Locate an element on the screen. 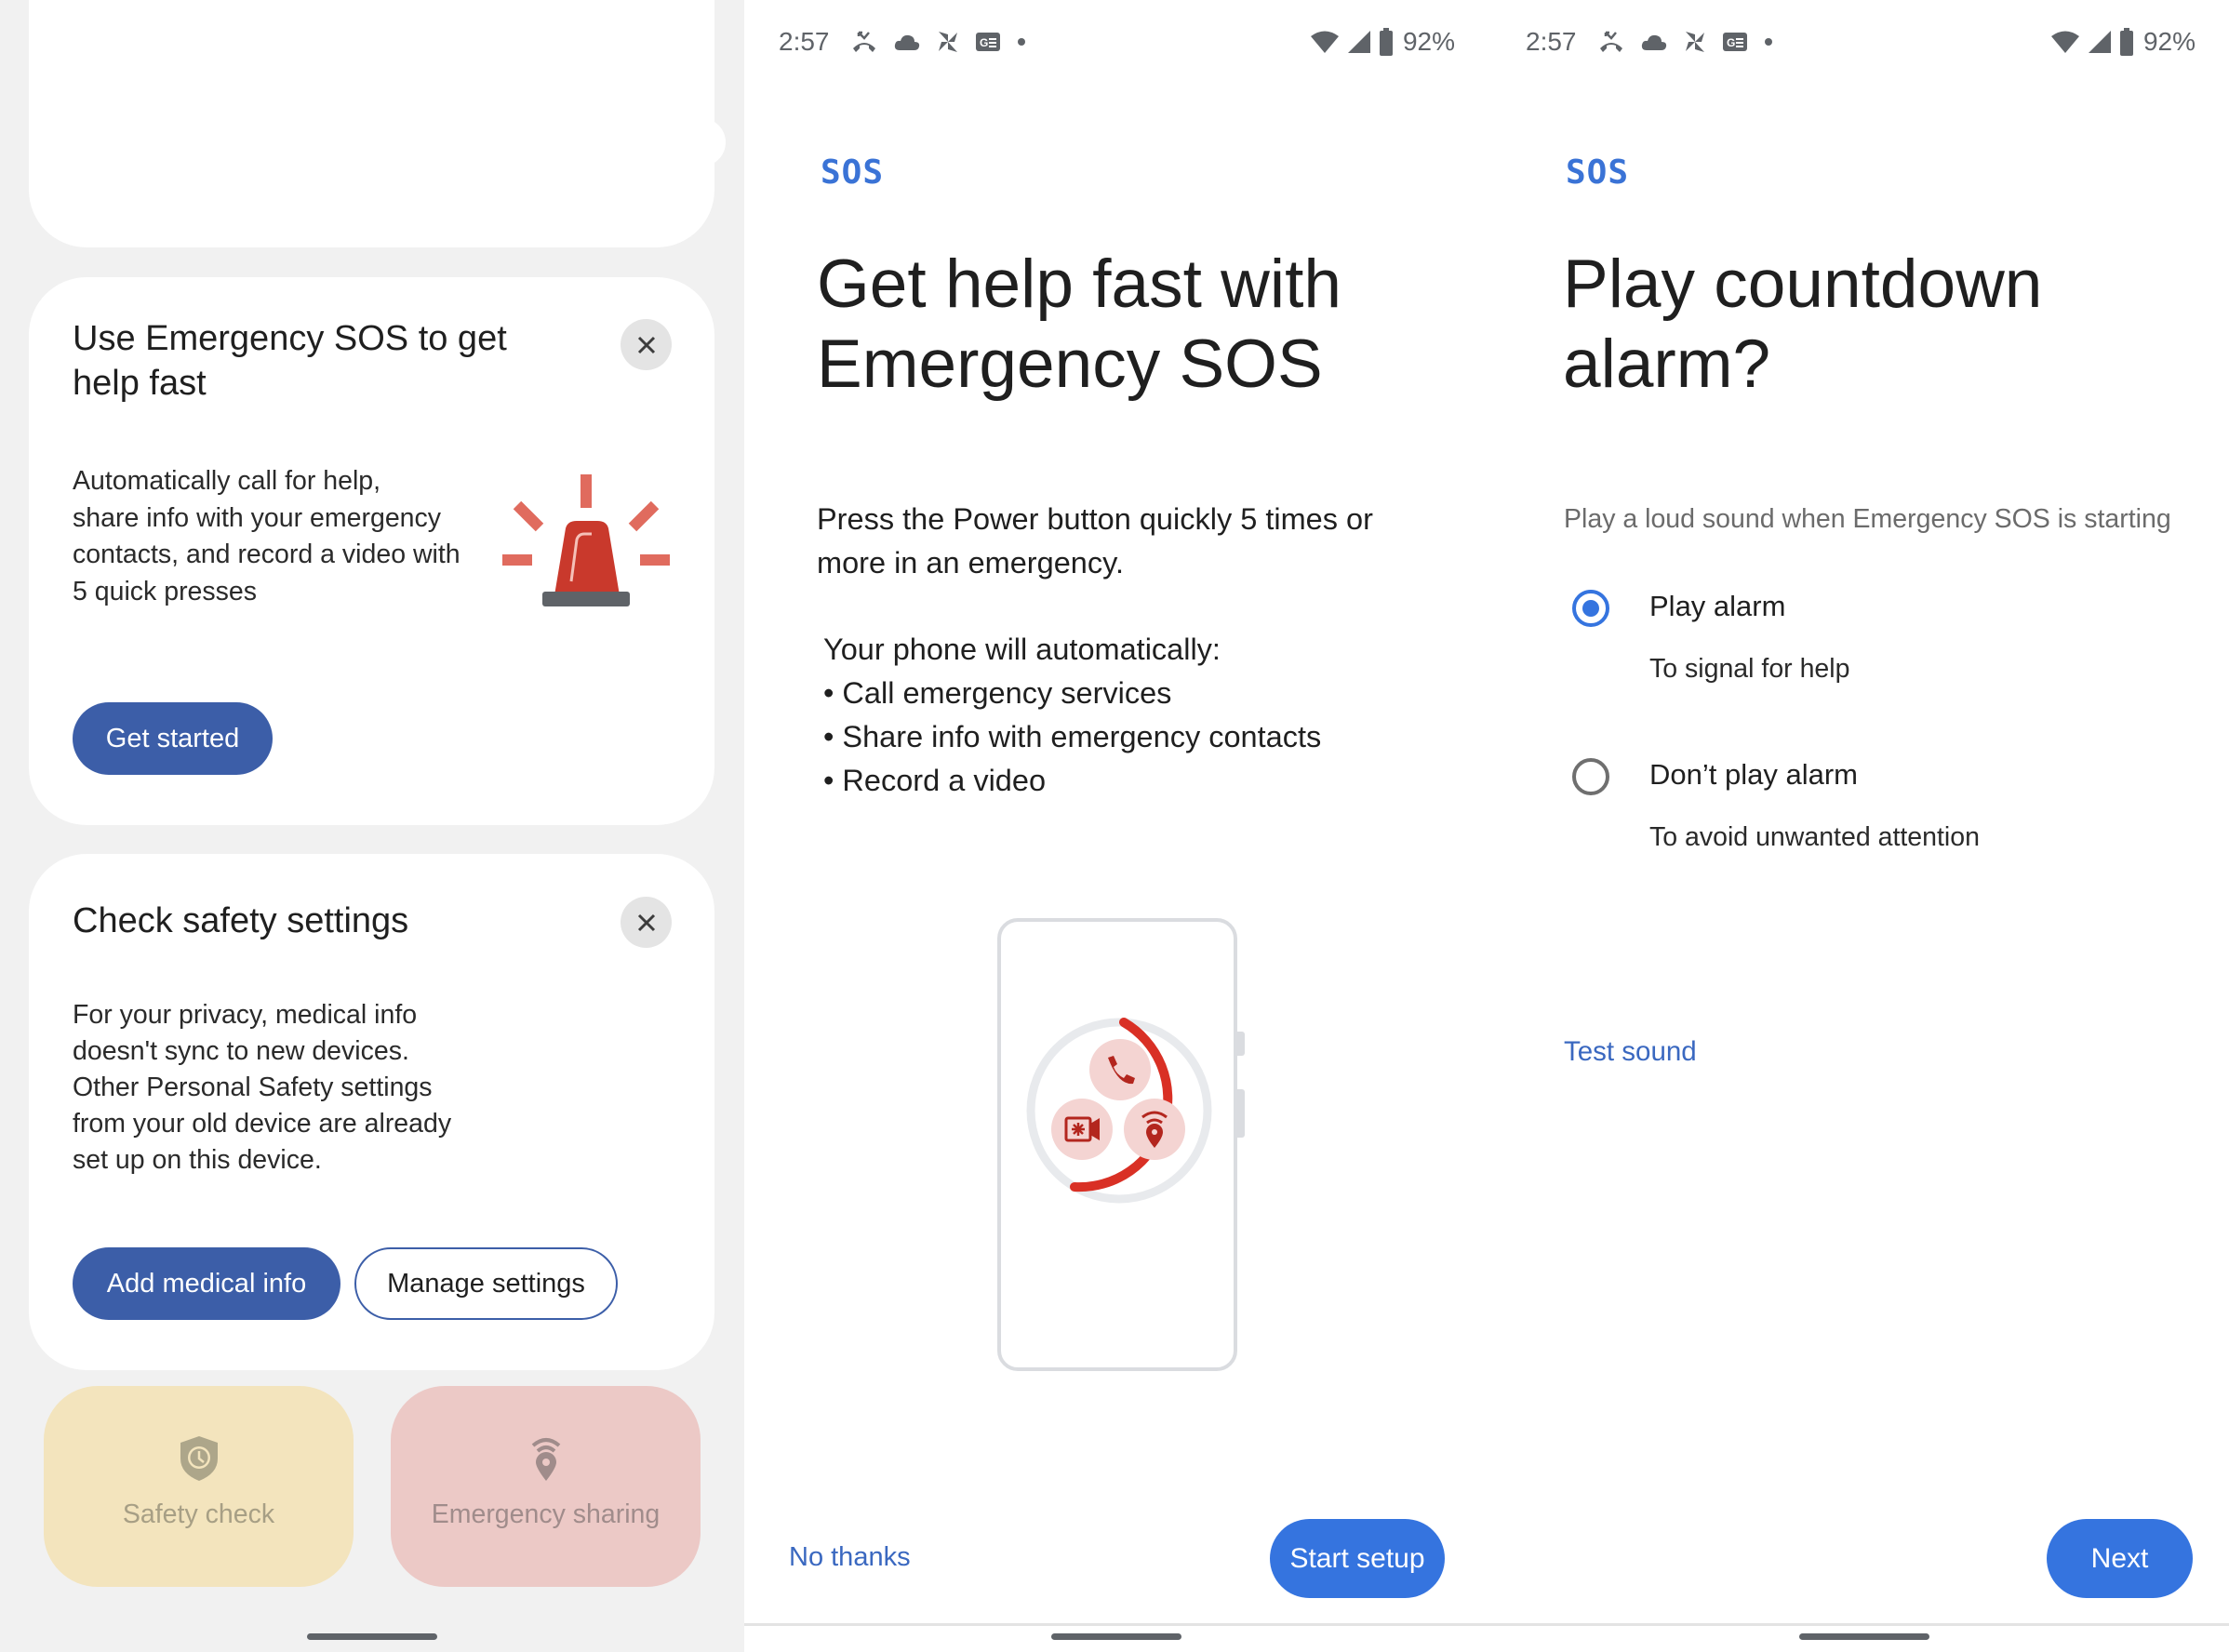 The width and height of the screenshot is (2229, 1652). intro-line: more in an emergency. is located at coordinates (970, 563).